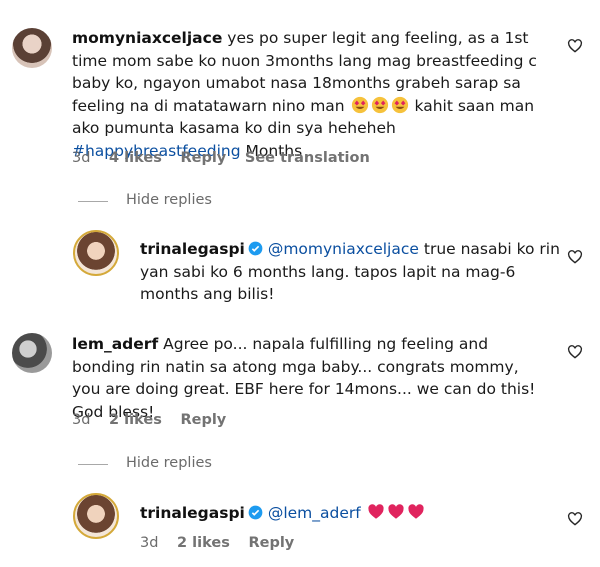 Image resolution: width=600 pixels, height=567 pixels. I want to click on likes-count: 4 likes, so click(135, 158).